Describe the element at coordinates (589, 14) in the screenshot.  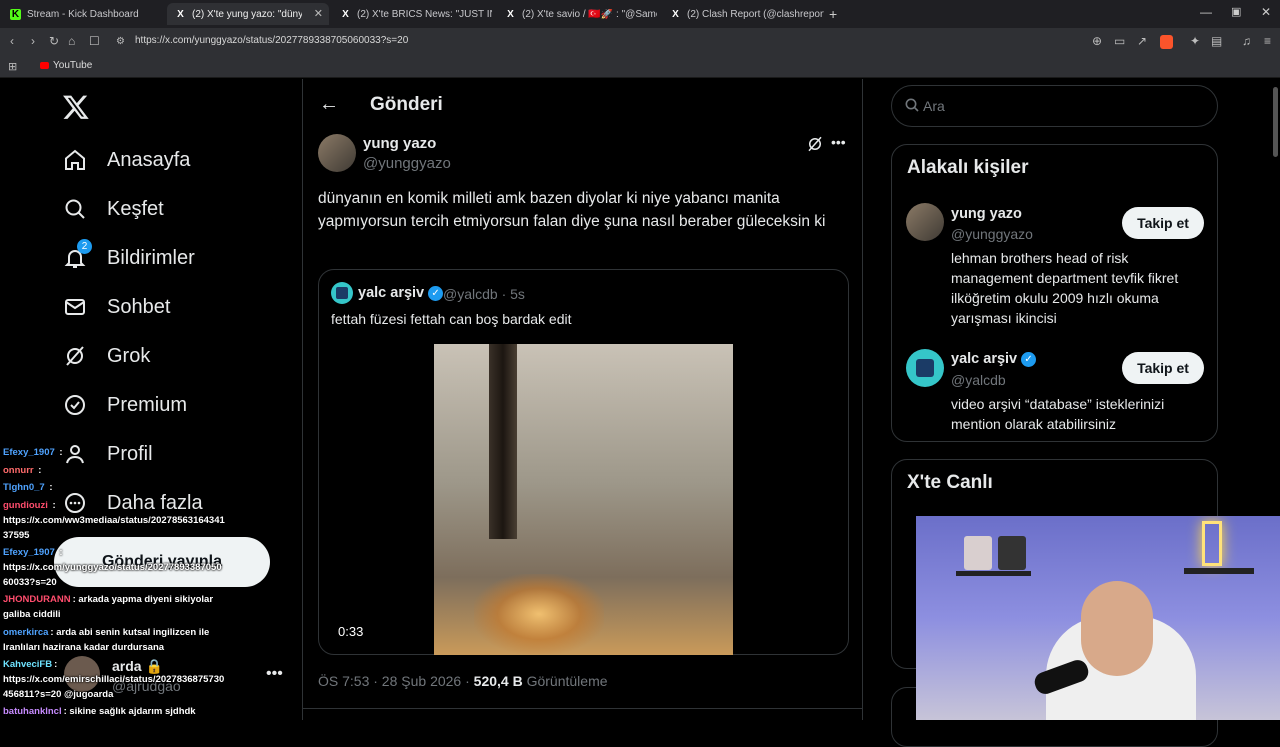
I see `tab-title: (2) X'te savio / 🇹🇷🚀 : "@Samedowsk` at that location.